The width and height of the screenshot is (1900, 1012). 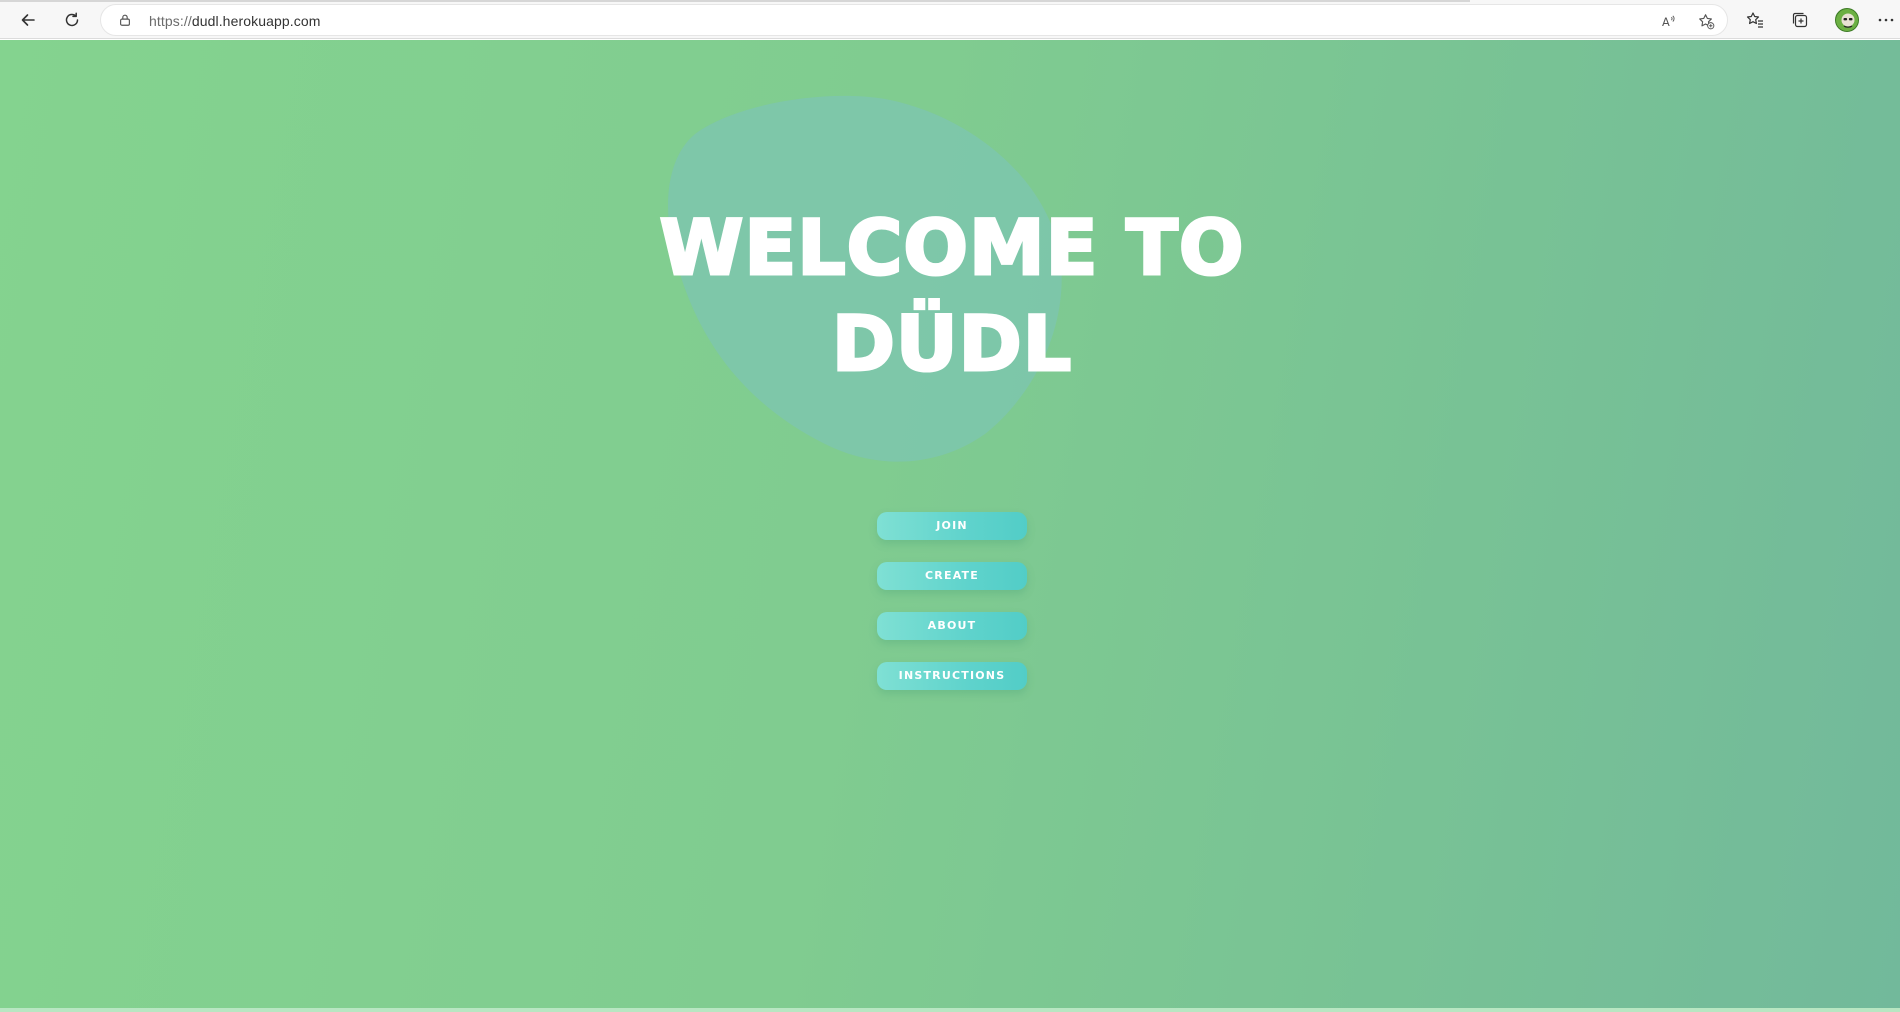 I want to click on add-favorite-icon, so click(x=1706, y=21).